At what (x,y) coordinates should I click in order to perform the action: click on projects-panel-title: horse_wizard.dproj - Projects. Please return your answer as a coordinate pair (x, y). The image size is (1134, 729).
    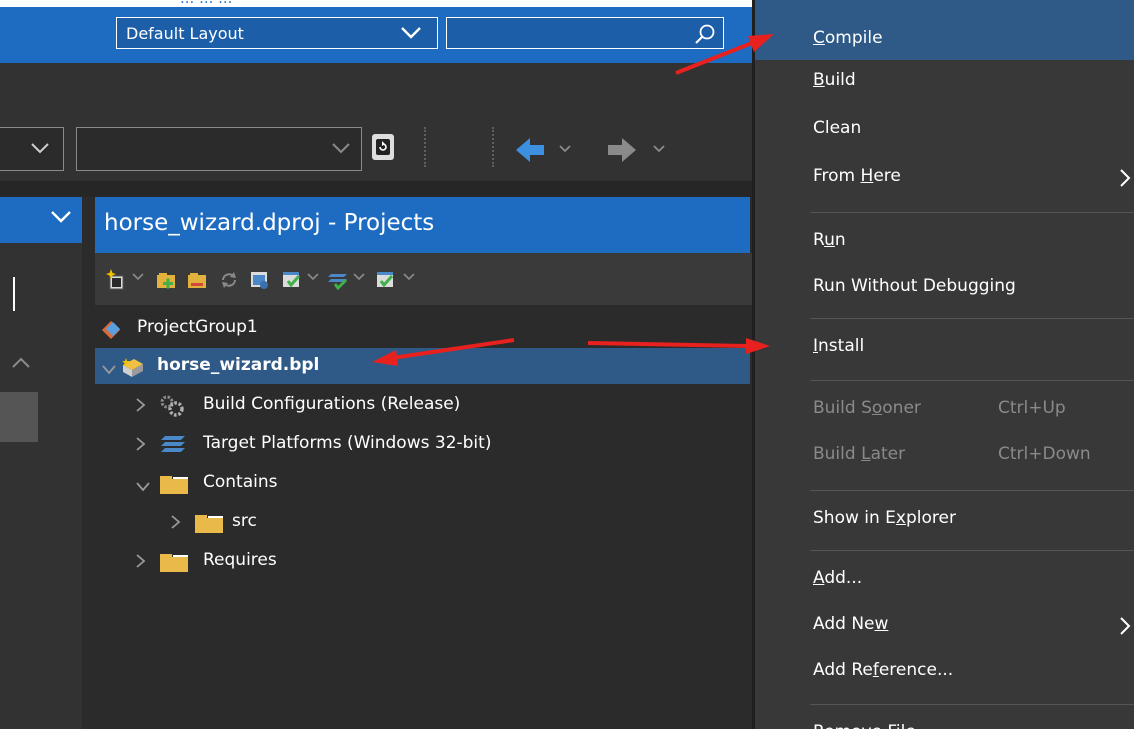
    Looking at the image, I should click on (422, 225).